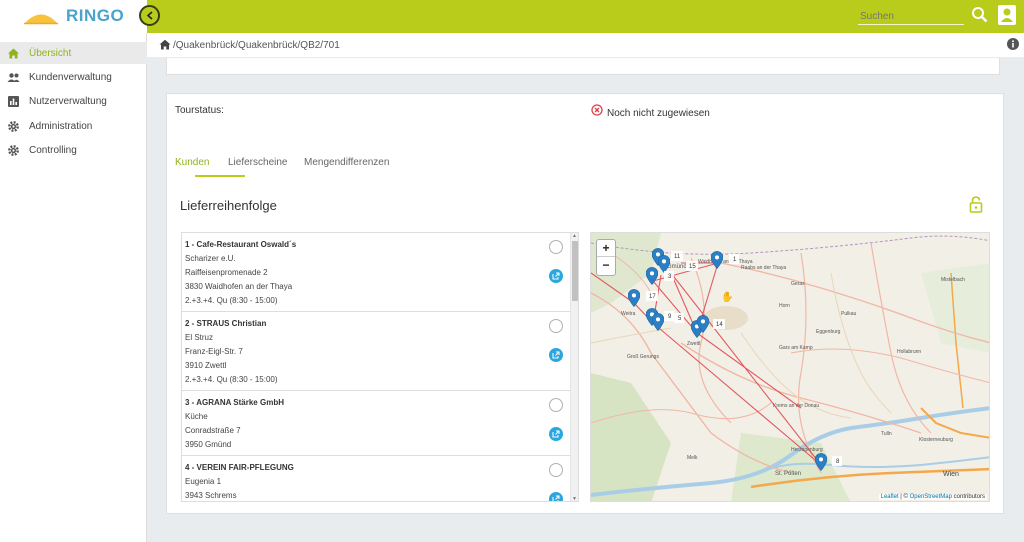  I want to click on delivery-line: Scharizer e.U., so click(210, 258).